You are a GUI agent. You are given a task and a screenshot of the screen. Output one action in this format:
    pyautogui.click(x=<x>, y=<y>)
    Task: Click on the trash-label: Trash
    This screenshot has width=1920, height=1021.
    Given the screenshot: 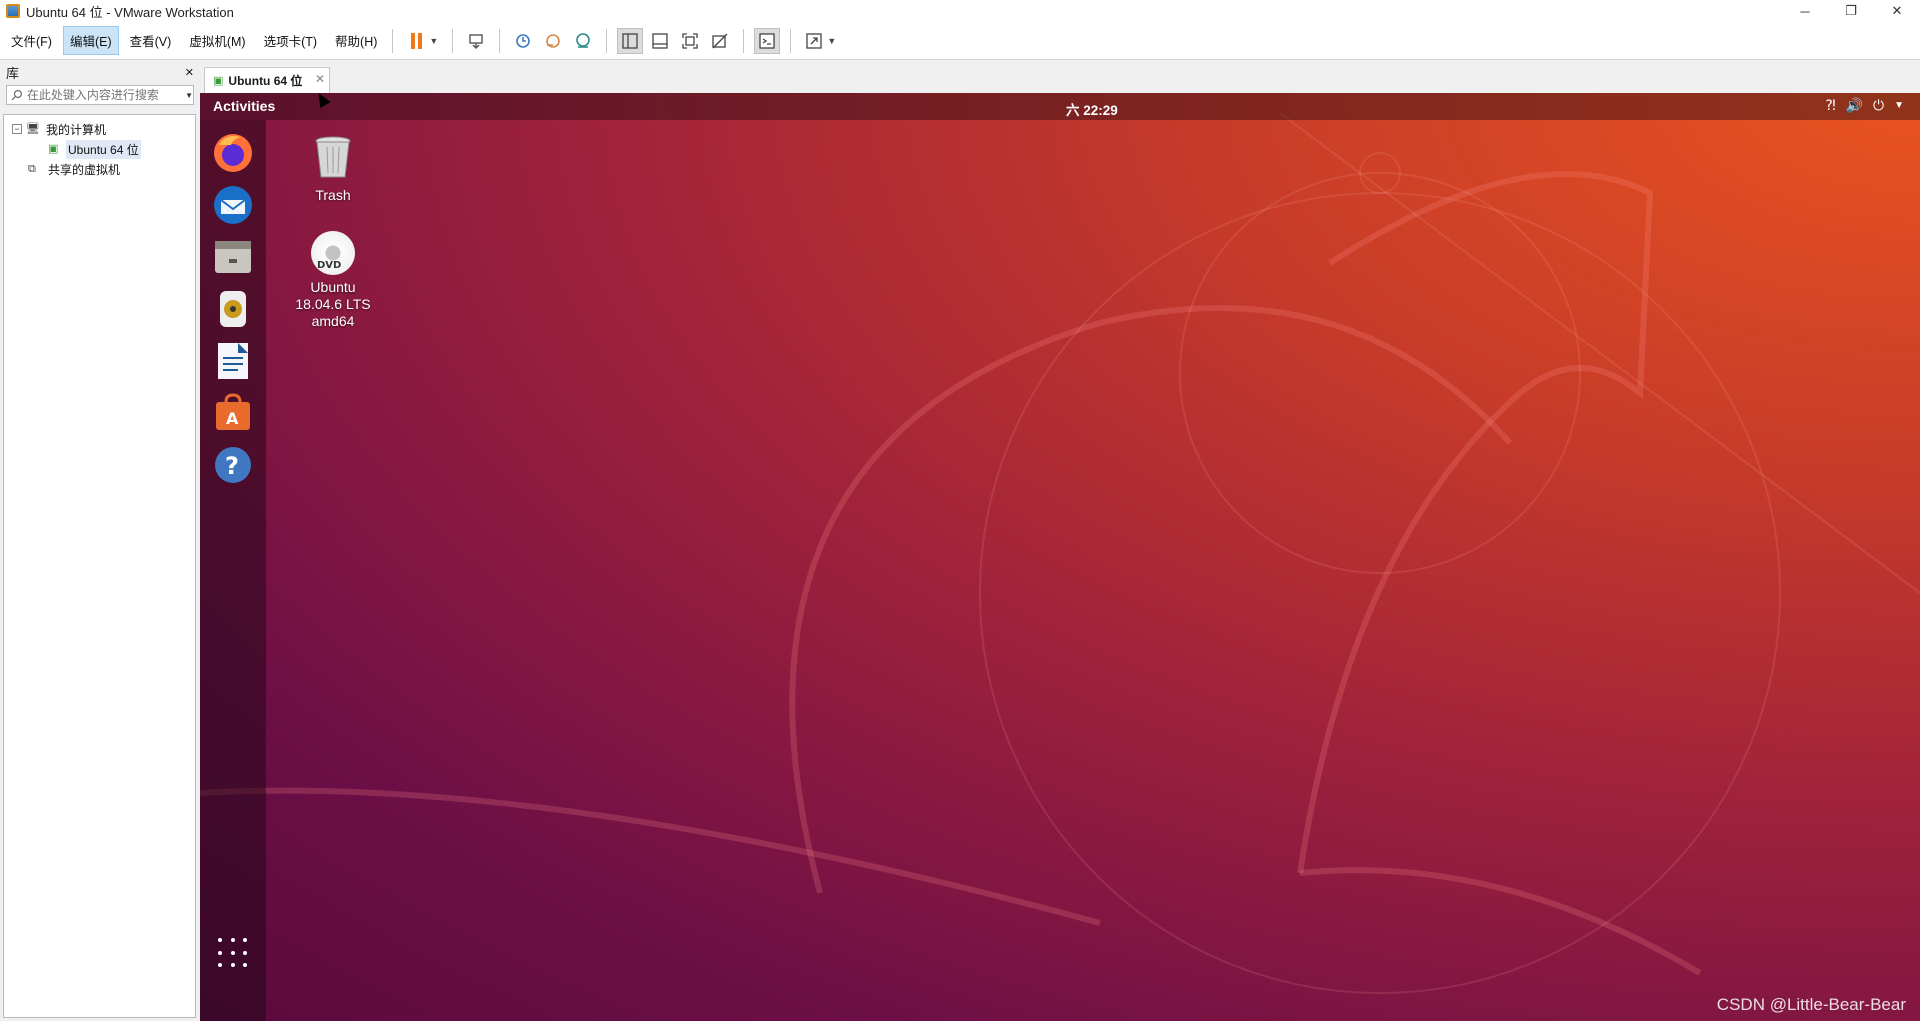 What is the action you would take?
    pyautogui.click(x=333, y=195)
    